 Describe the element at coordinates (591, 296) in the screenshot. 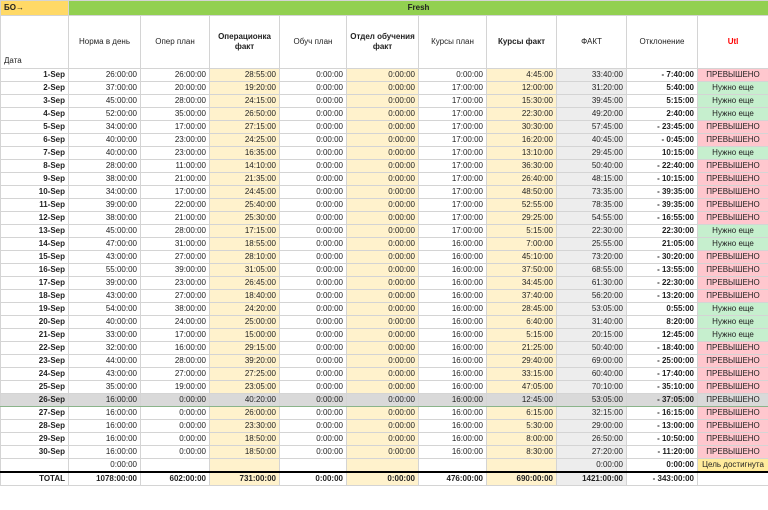

I see `cell-fact: 56:20:00` at that location.